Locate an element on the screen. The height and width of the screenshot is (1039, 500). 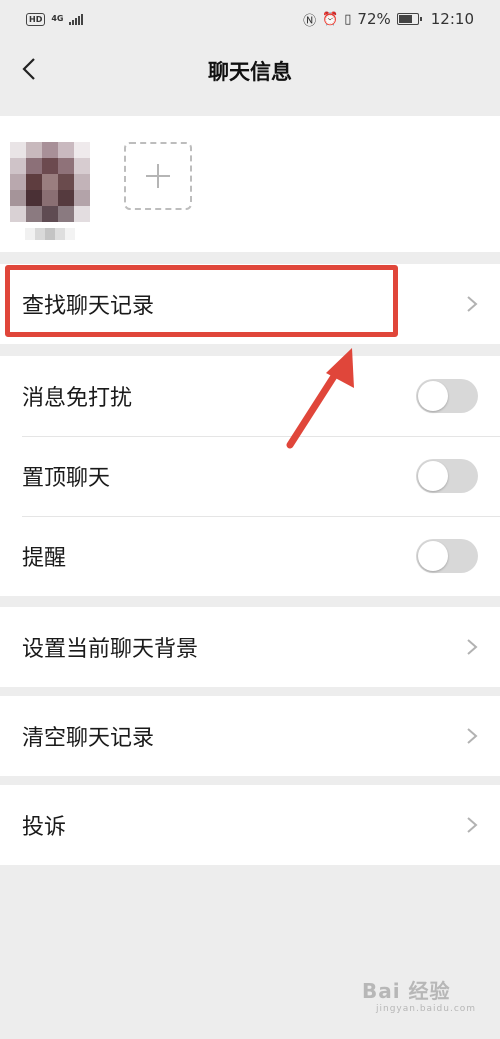
hd-badge: HD is located at coordinates (36, 19).